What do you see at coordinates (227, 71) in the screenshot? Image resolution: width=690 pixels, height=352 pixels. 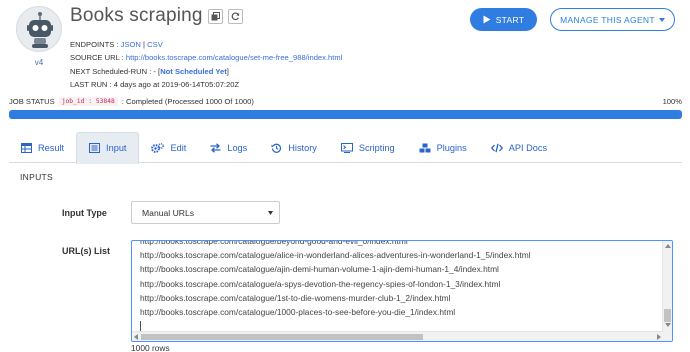 I see `next-run-close: ]` at bounding box center [227, 71].